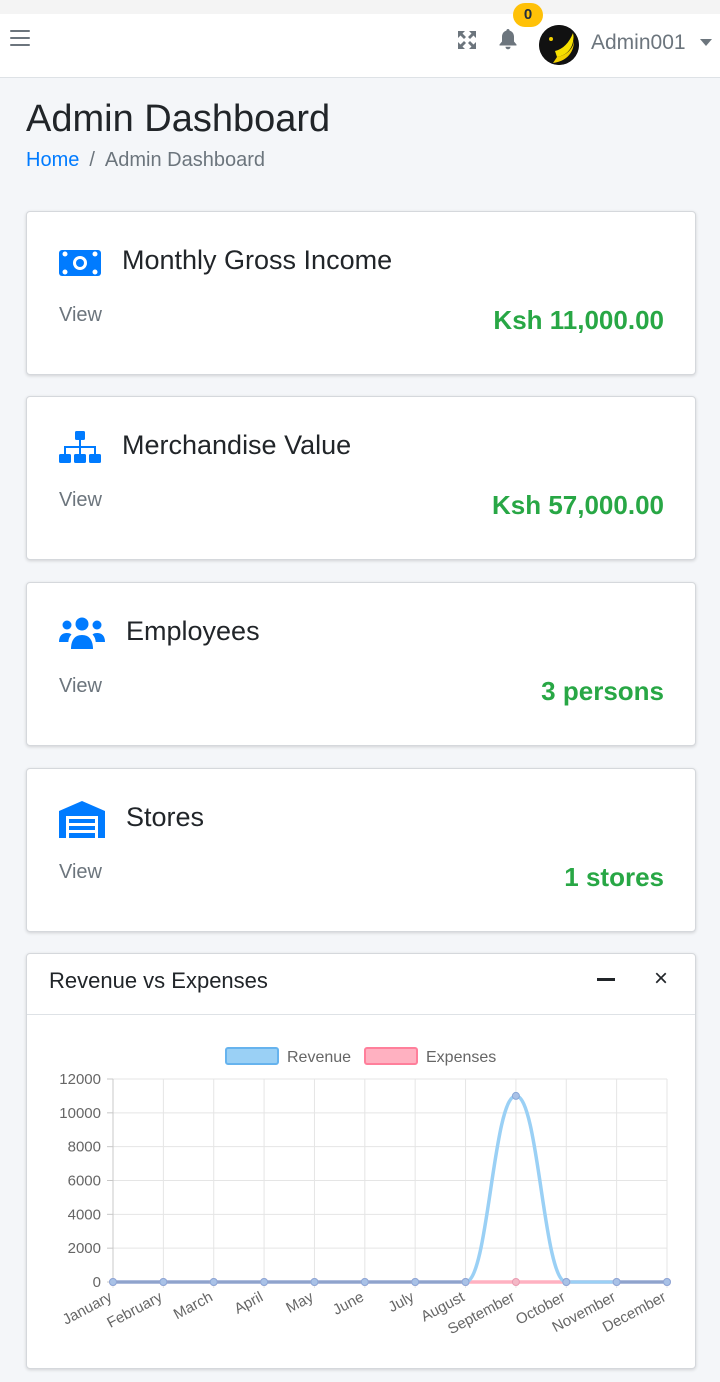 The height and width of the screenshot is (1382, 720). What do you see at coordinates (361, 478) in the screenshot?
I see `merchandise-card: Merchandise Value View Ksh 57,000.00` at bounding box center [361, 478].